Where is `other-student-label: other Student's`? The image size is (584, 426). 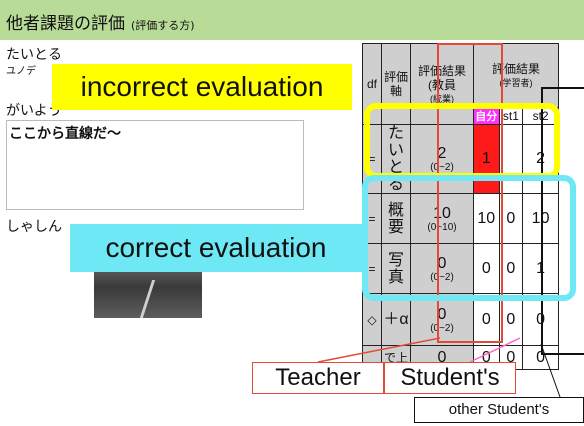 other-student-label: other Student's is located at coordinates (499, 410).